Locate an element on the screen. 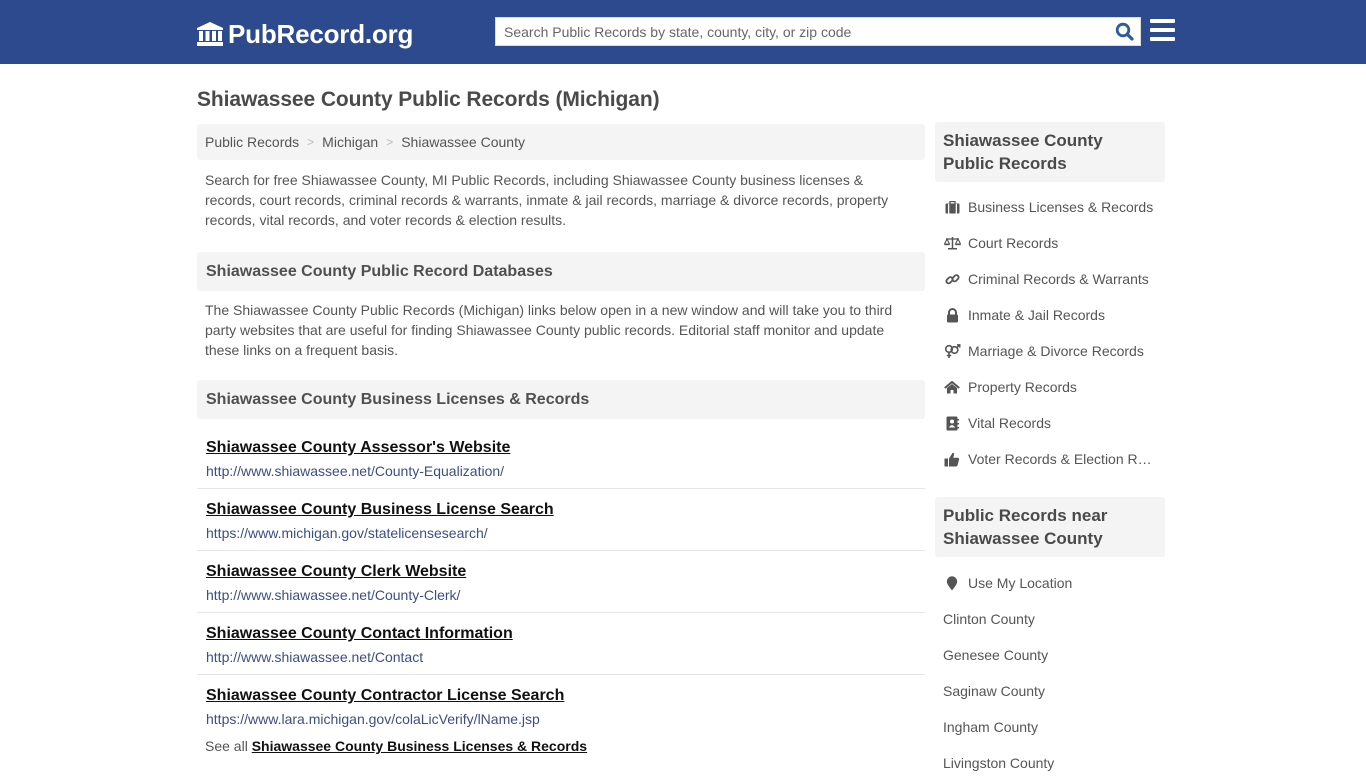 This screenshot has width=1366, height=781. sidebar-item-voter: Voter Records & Election Results is located at coordinates (1050, 459).